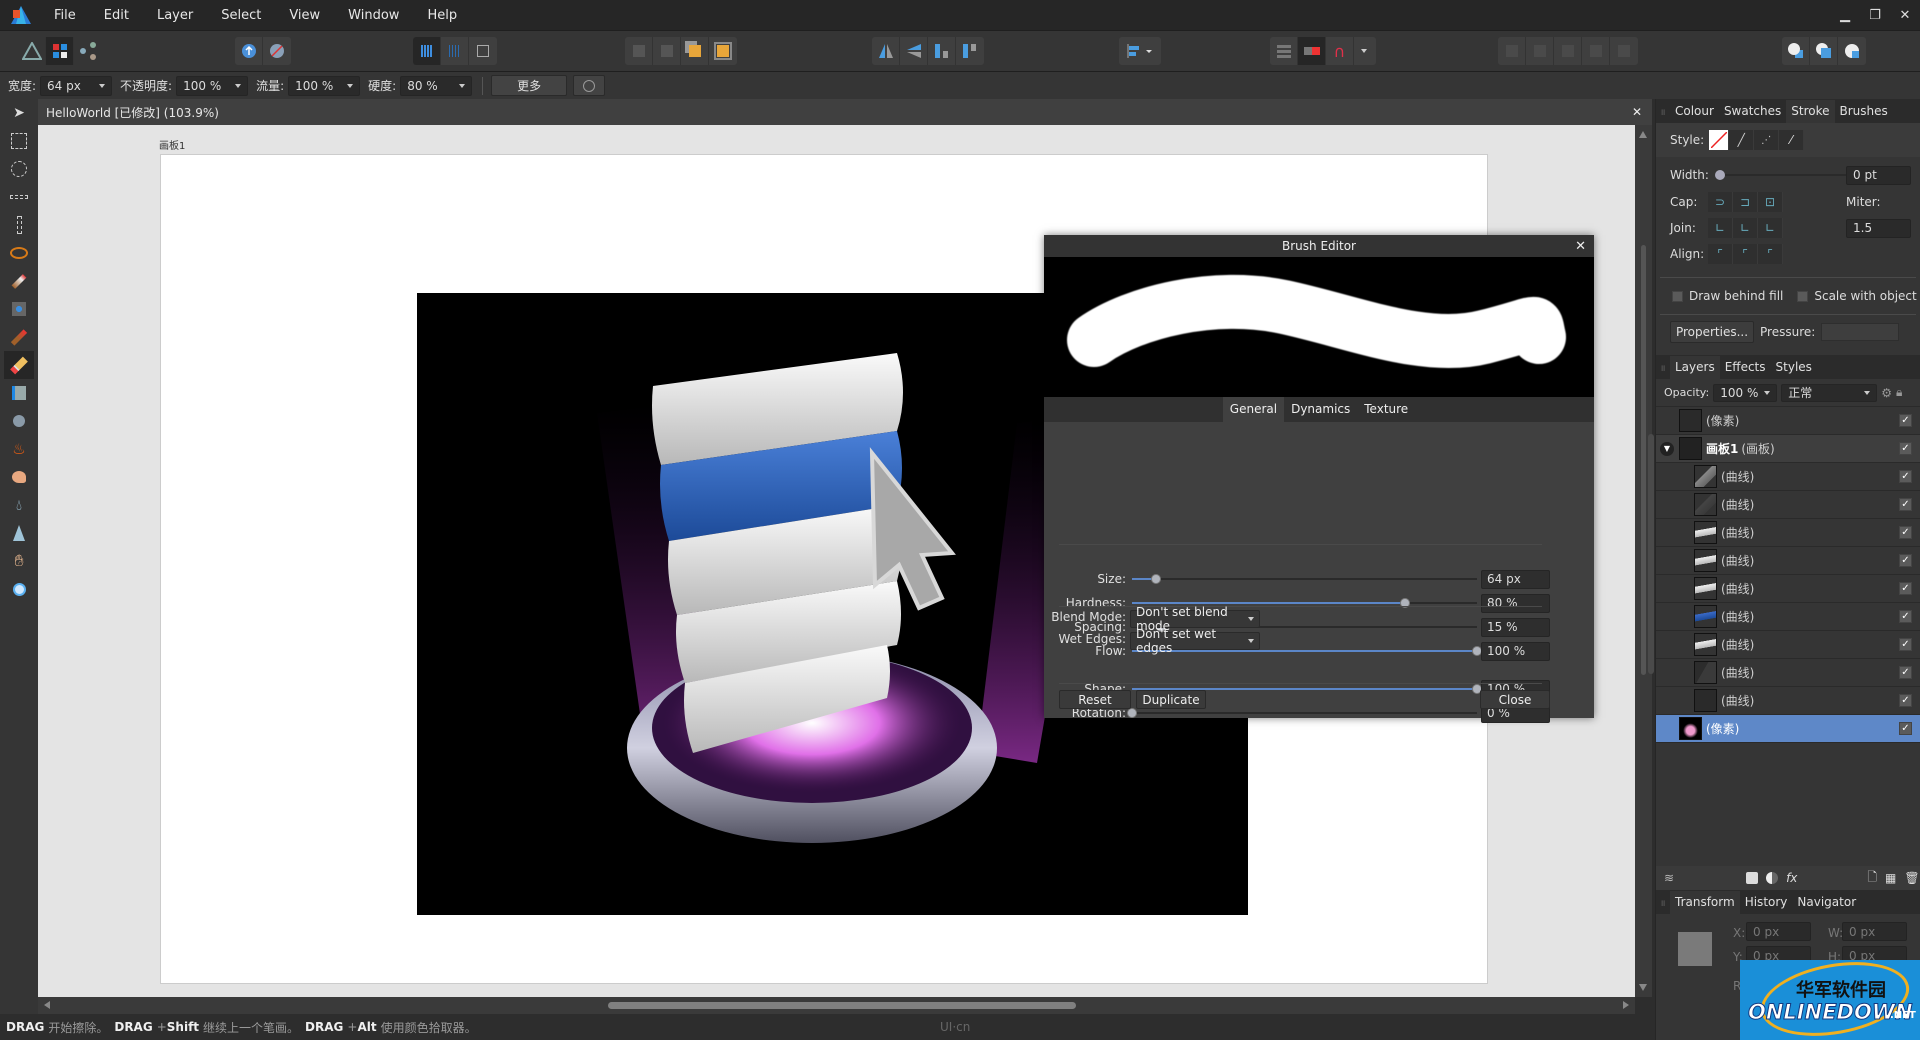 This screenshot has width=1920, height=1040. Describe the element at coordinates (1140, 51) in the screenshot. I see `align-dropdown-button` at that location.